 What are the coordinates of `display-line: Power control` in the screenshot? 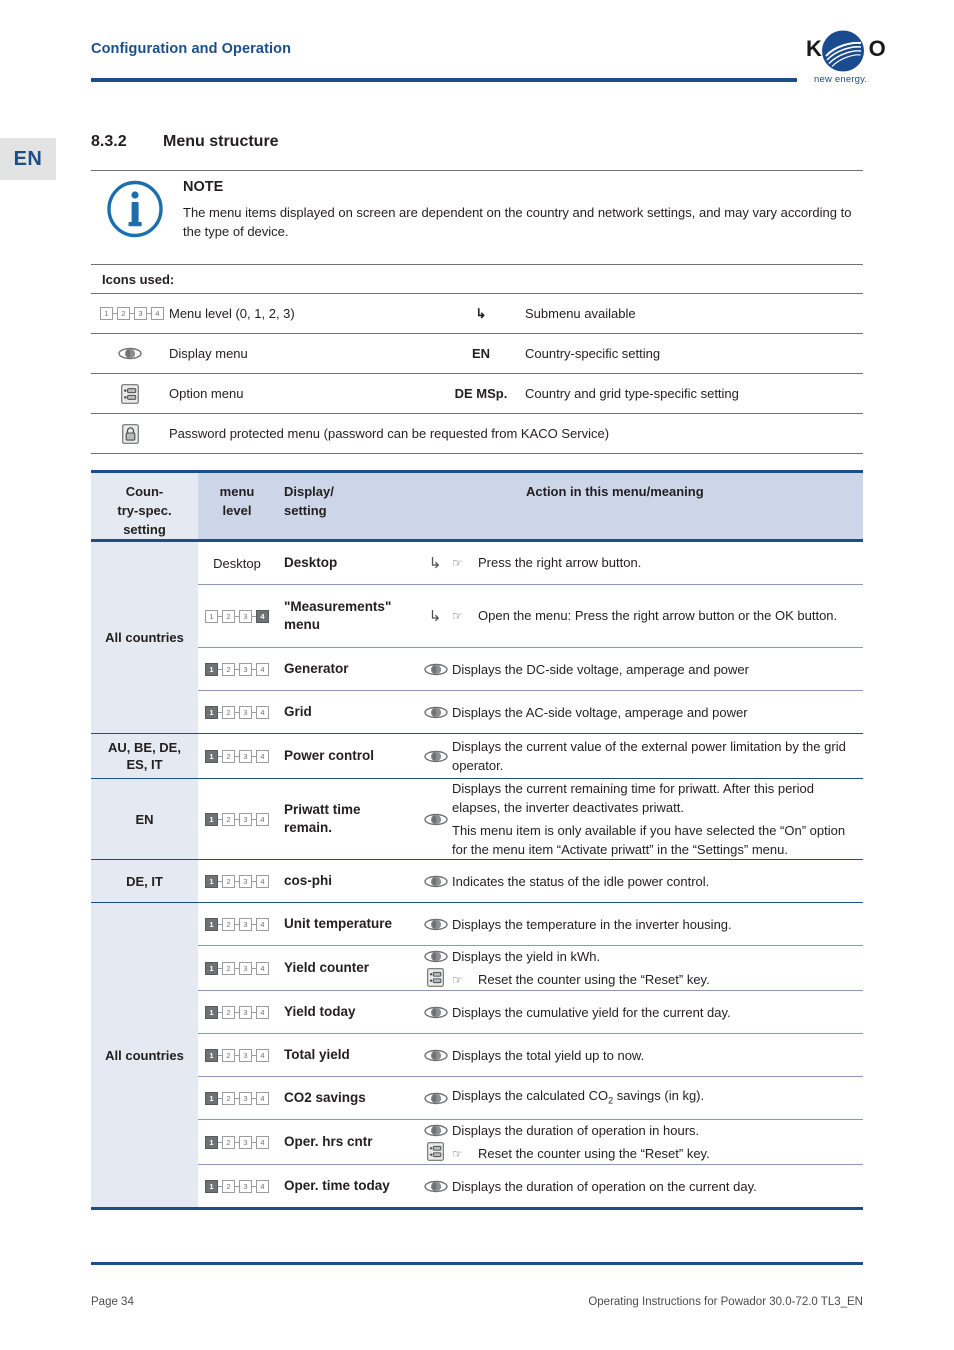 It's located at (329, 755).